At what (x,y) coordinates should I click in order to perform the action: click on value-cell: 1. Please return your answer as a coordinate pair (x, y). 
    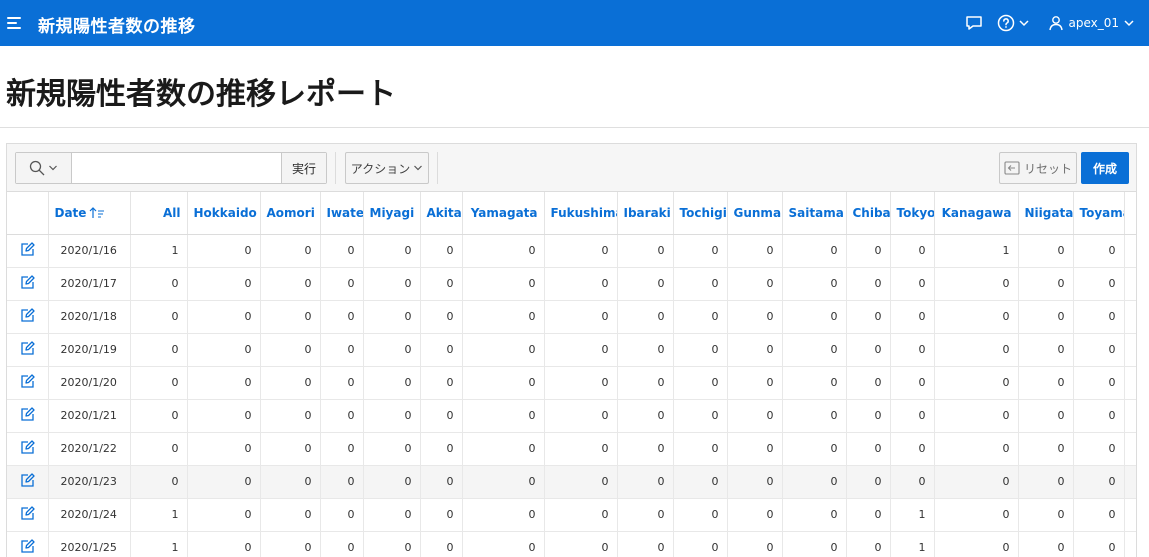
    Looking at the image, I should click on (912, 515).